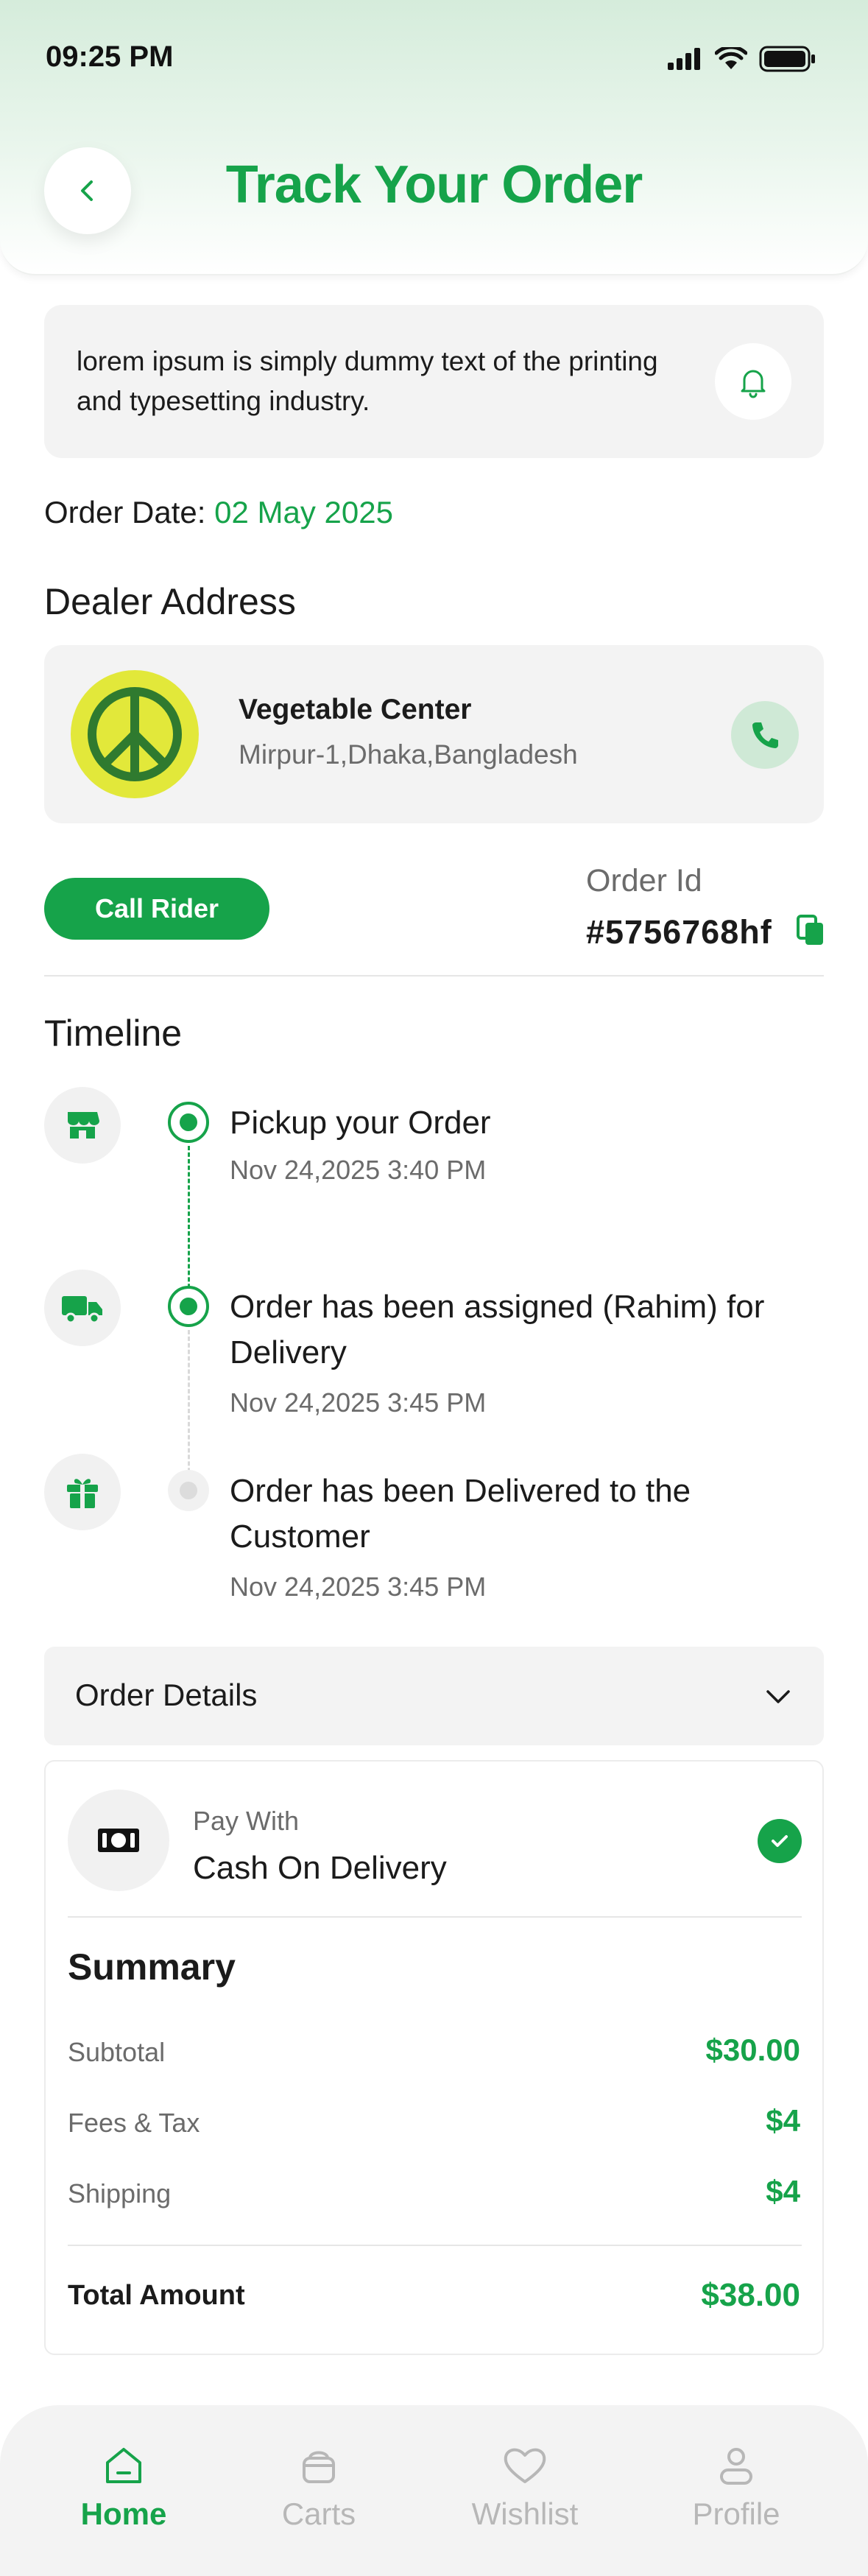 The image size is (868, 2576). Describe the element at coordinates (156, 2295) in the screenshot. I see `total-amount-label: Total Amount` at that location.